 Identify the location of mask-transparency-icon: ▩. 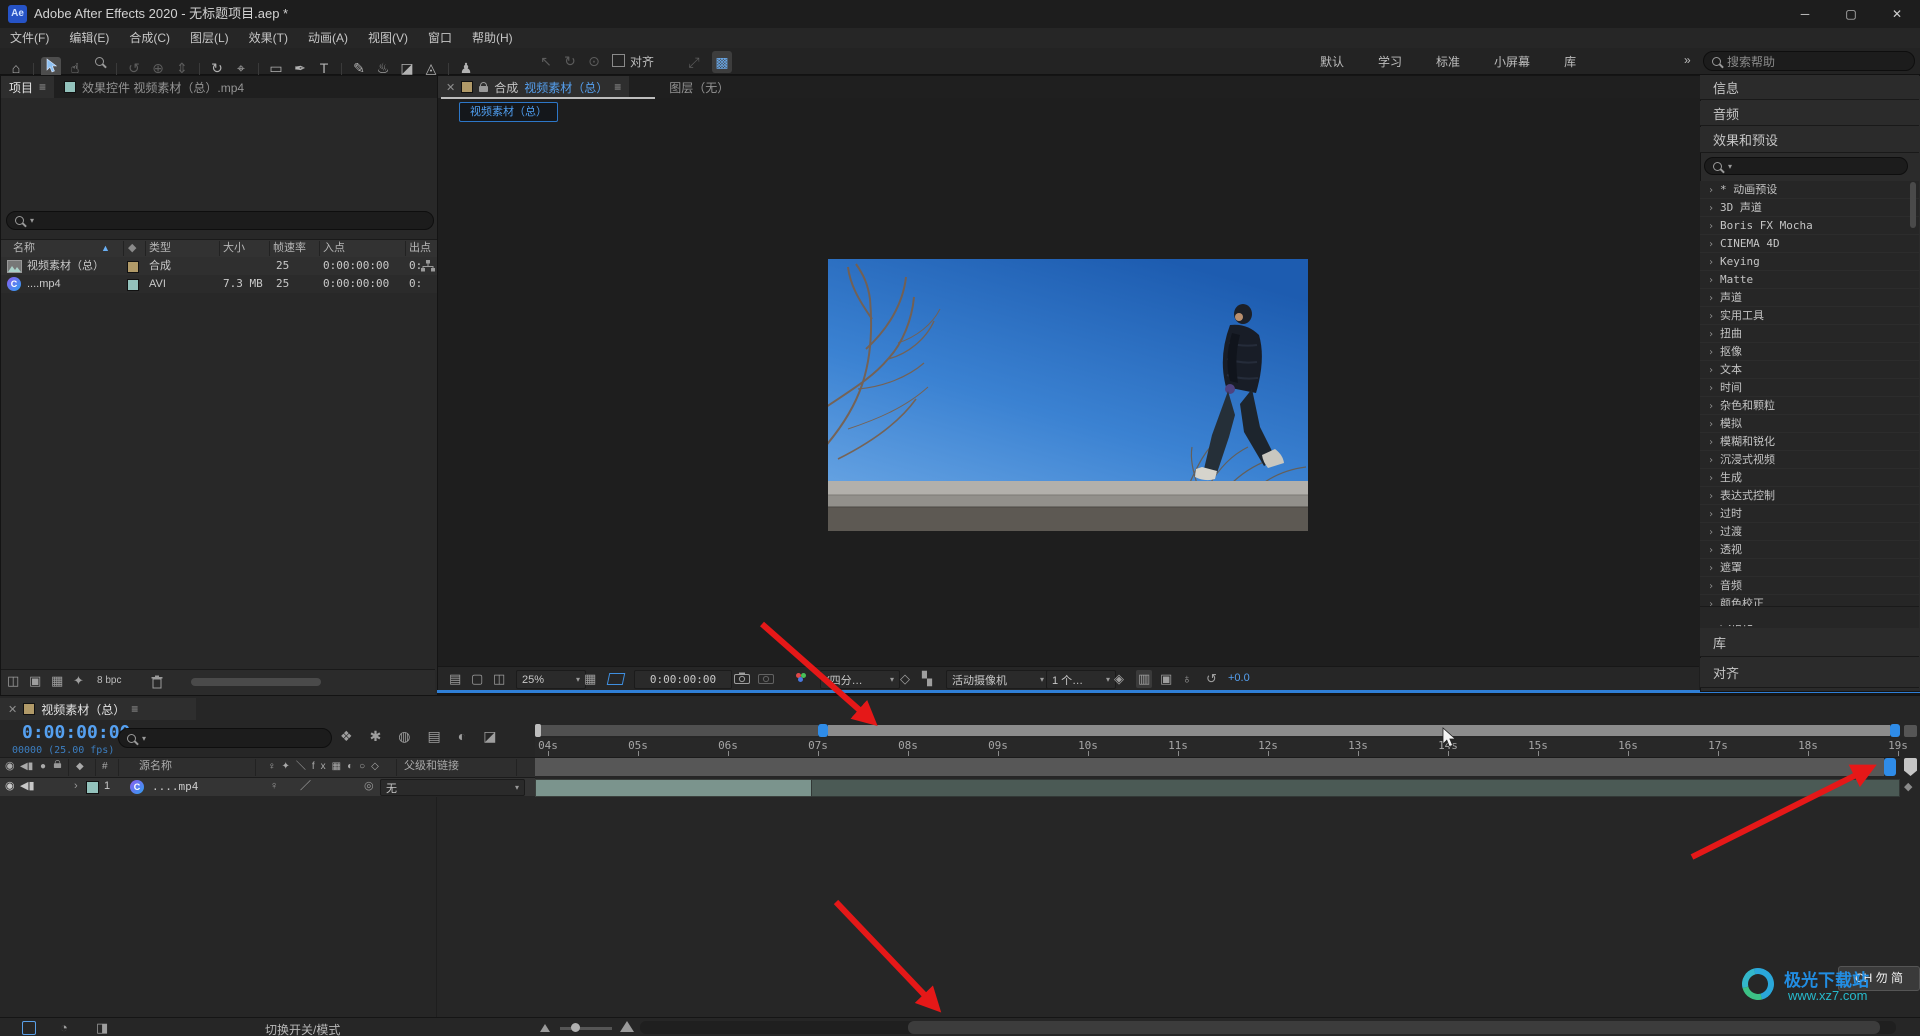
(722, 62).